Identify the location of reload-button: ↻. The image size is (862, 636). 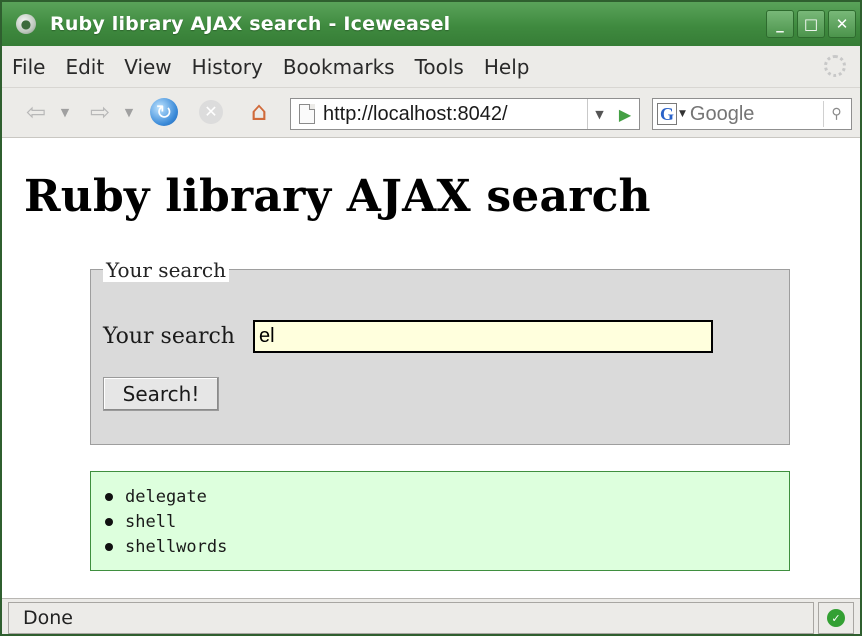
(164, 112).